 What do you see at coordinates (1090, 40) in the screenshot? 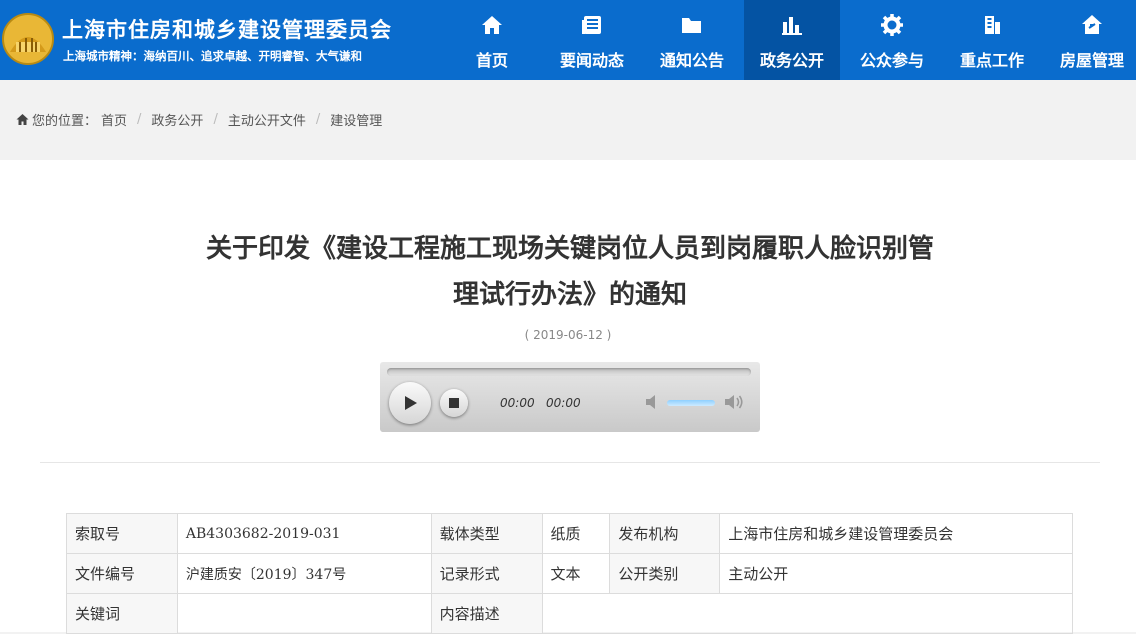
I see `nav-item-housing: 房屋管理` at bounding box center [1090, 40].